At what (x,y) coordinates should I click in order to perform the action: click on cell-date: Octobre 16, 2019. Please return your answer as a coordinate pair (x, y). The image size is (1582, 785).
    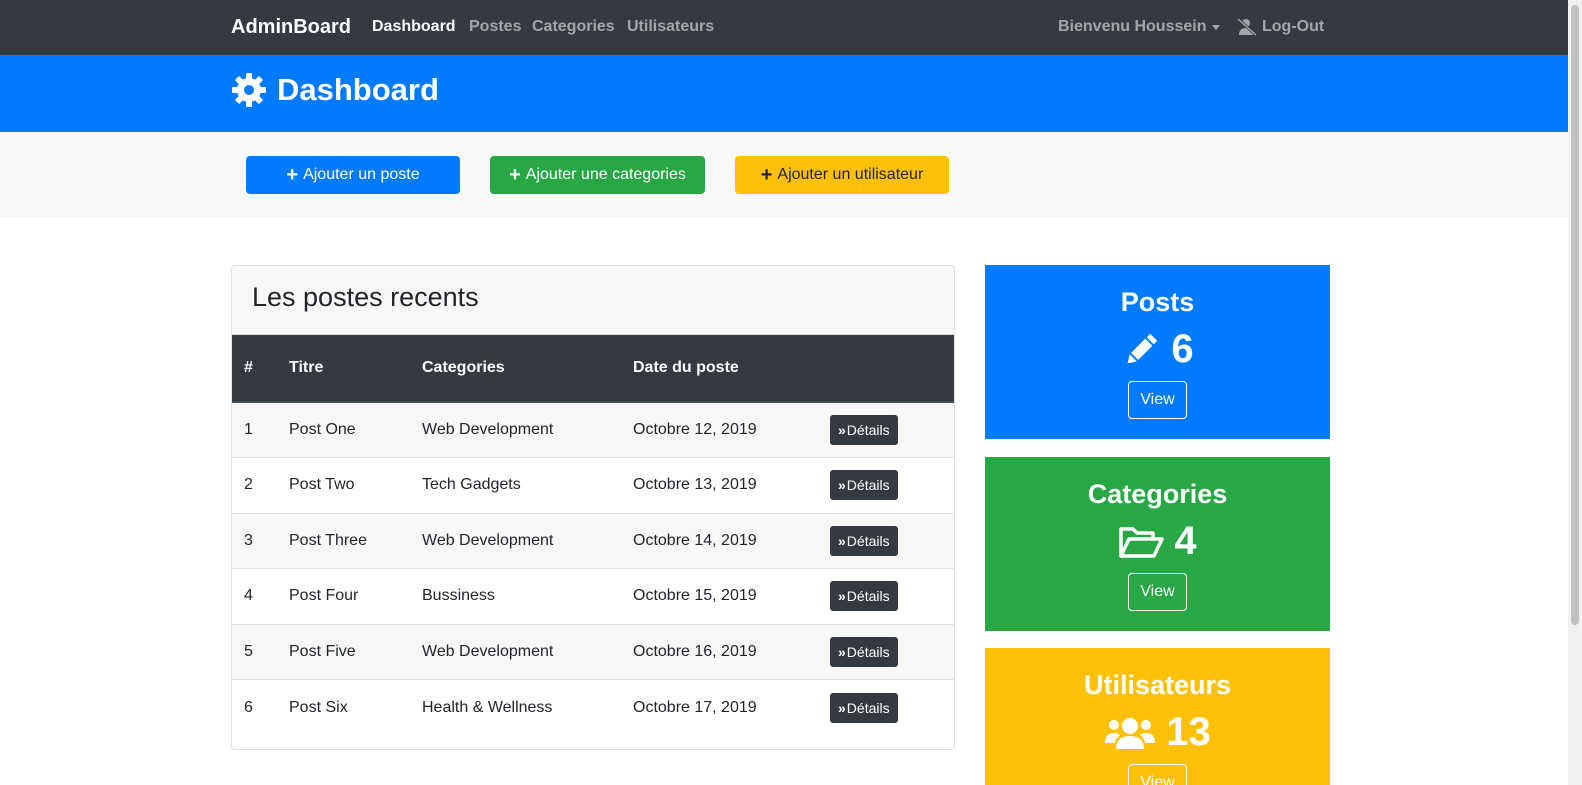
    Looking at the image, I should click on (695, 651).